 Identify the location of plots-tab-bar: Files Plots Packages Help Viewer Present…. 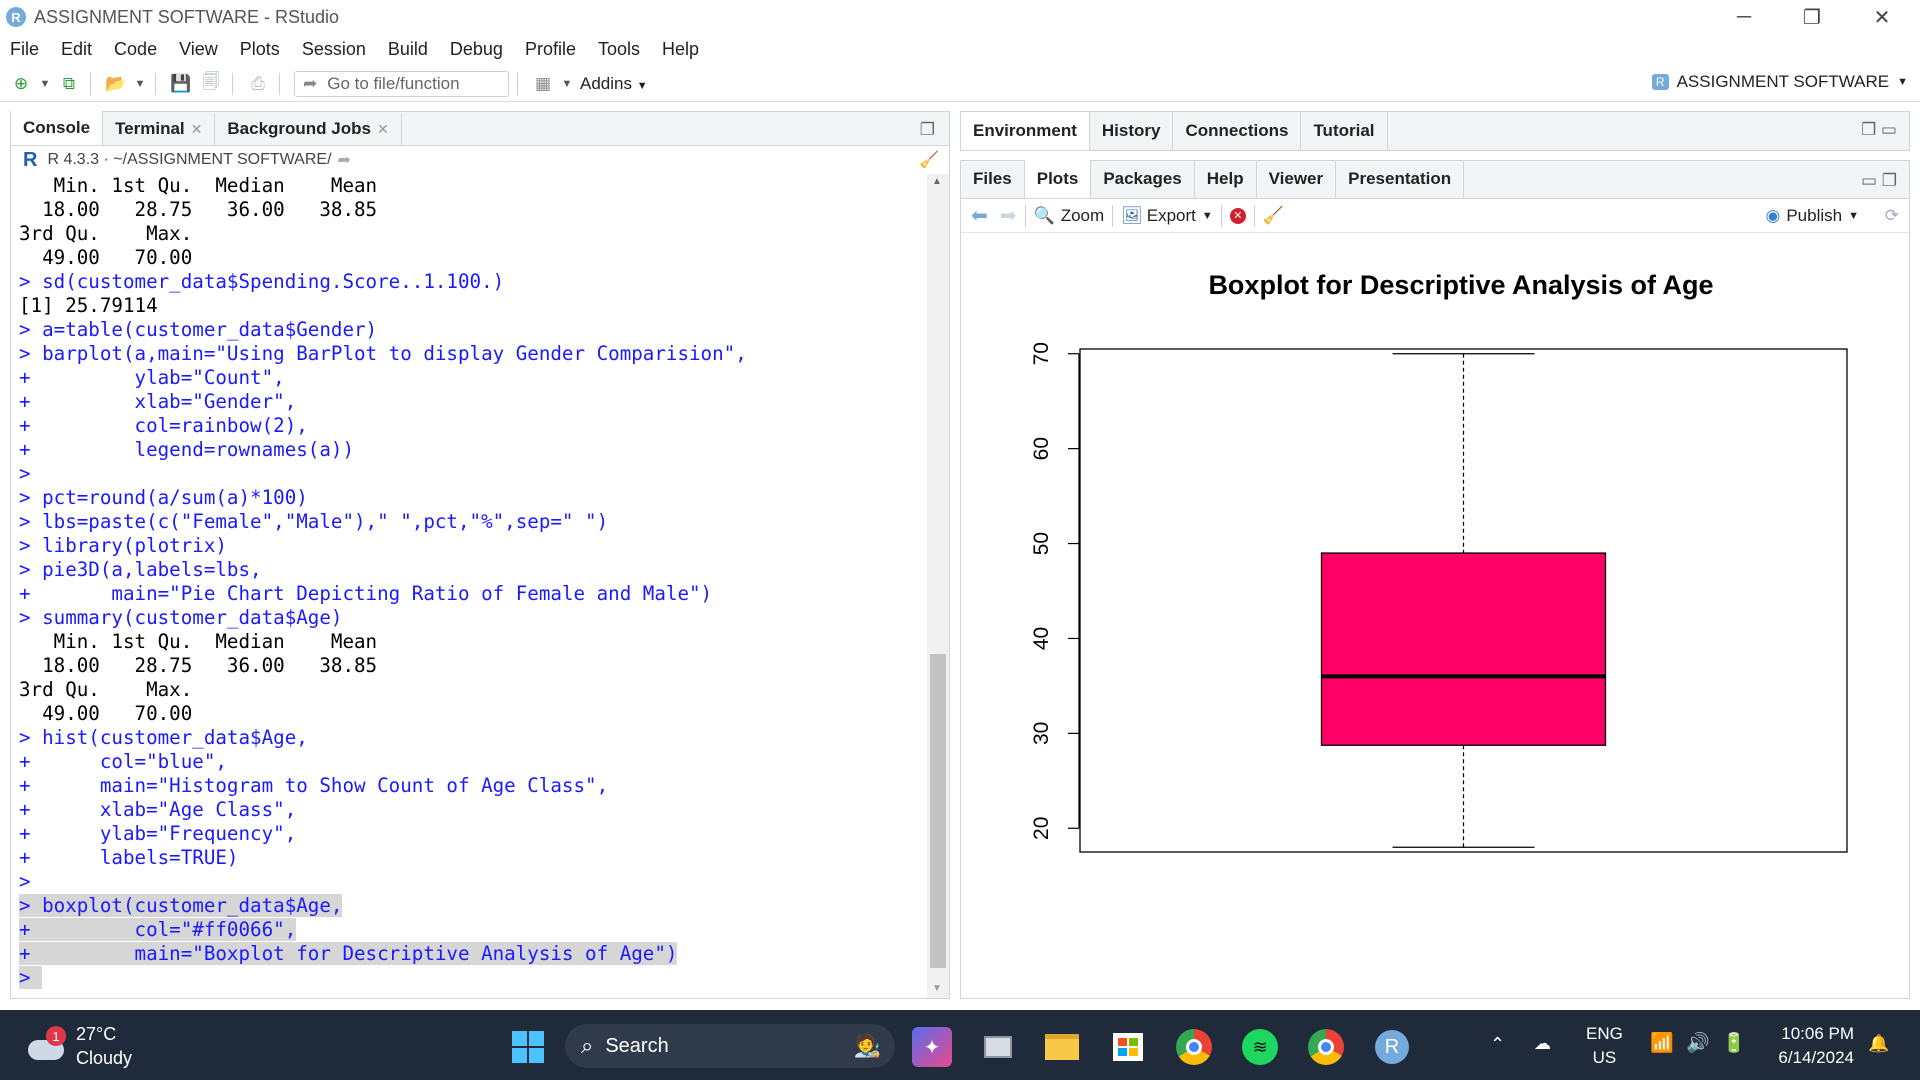
(1435, 179).